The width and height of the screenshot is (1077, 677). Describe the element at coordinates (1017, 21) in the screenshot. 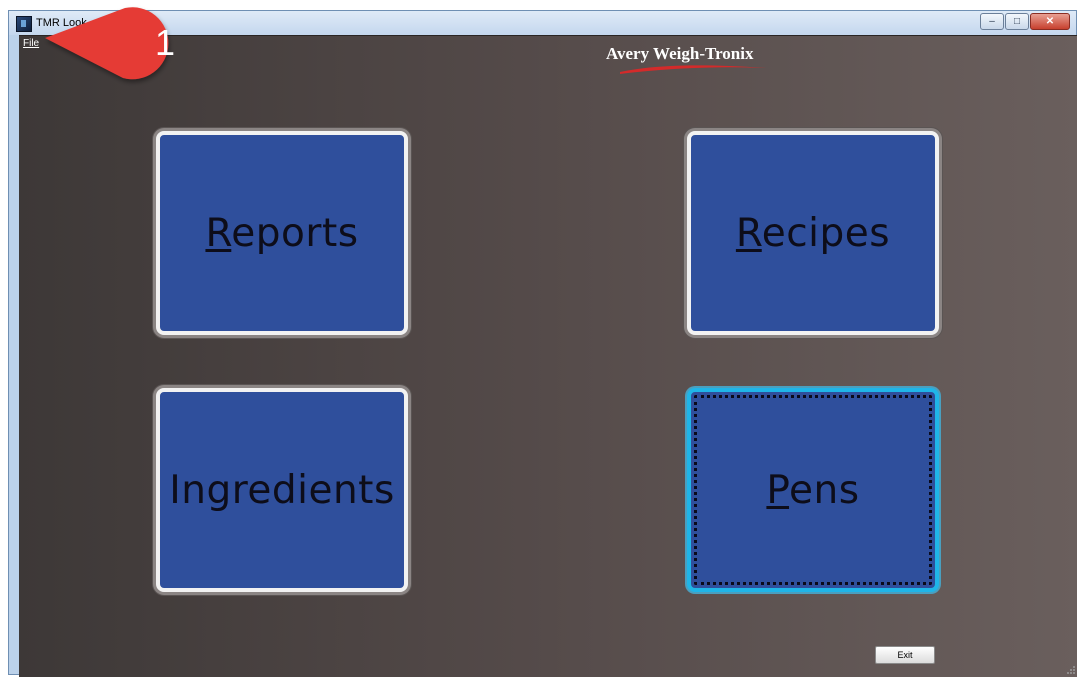

I see `maximize-button: □` at that location.